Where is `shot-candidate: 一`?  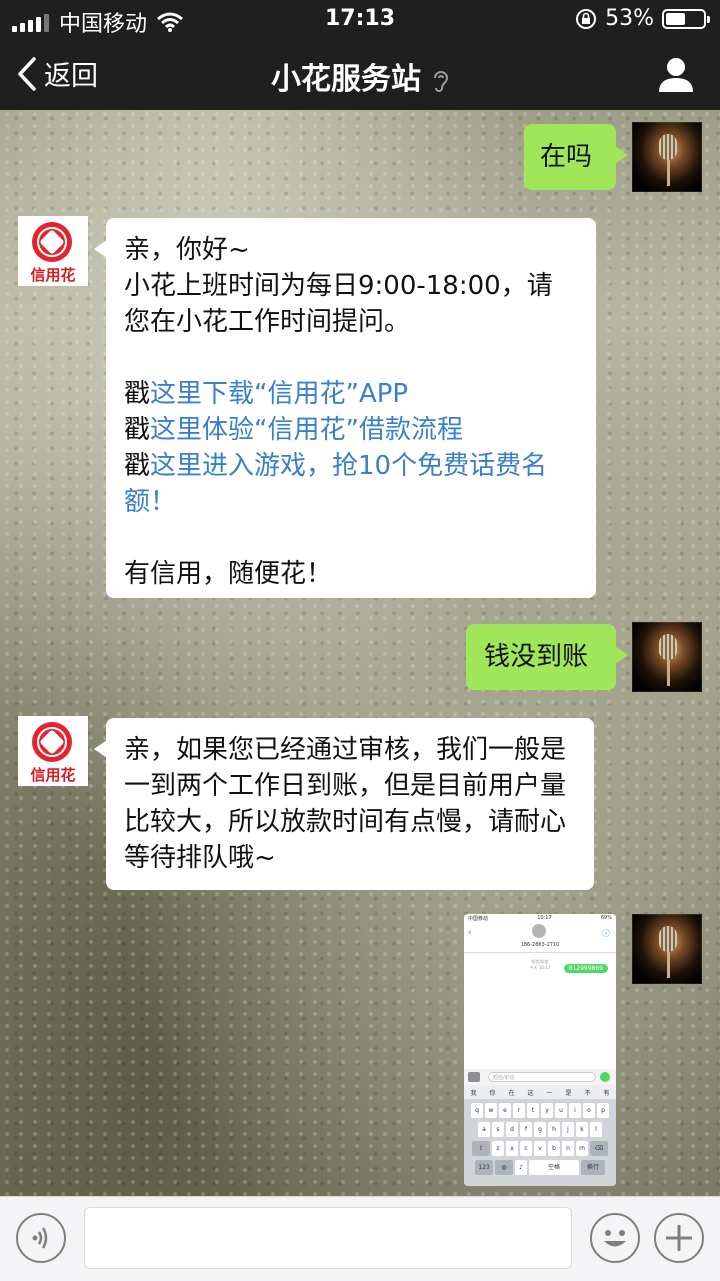 shot-candidate: 一 is located at coordinates (549, 1093).